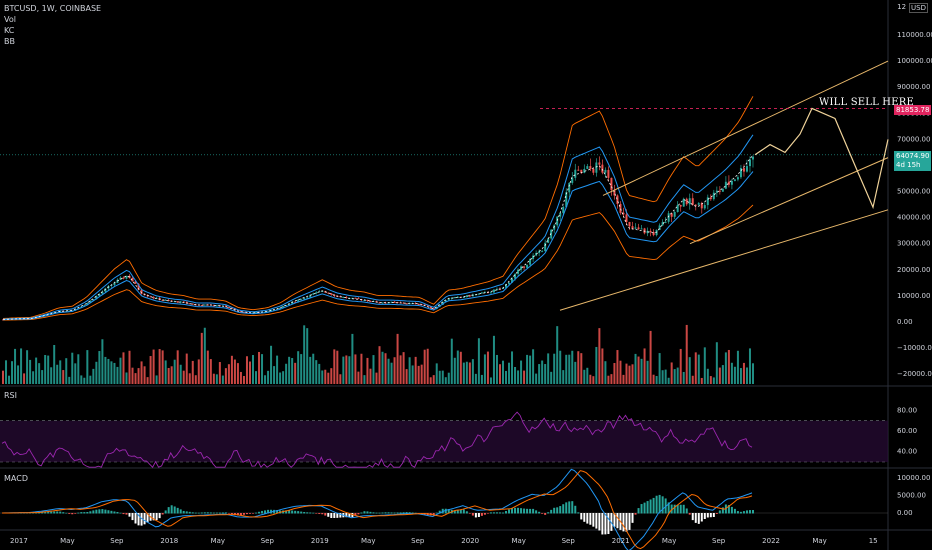  What do you see at coordinates (52, 41) in the screenshot?
I see `indicator-bb: BB` at bounding box center [52, 41].